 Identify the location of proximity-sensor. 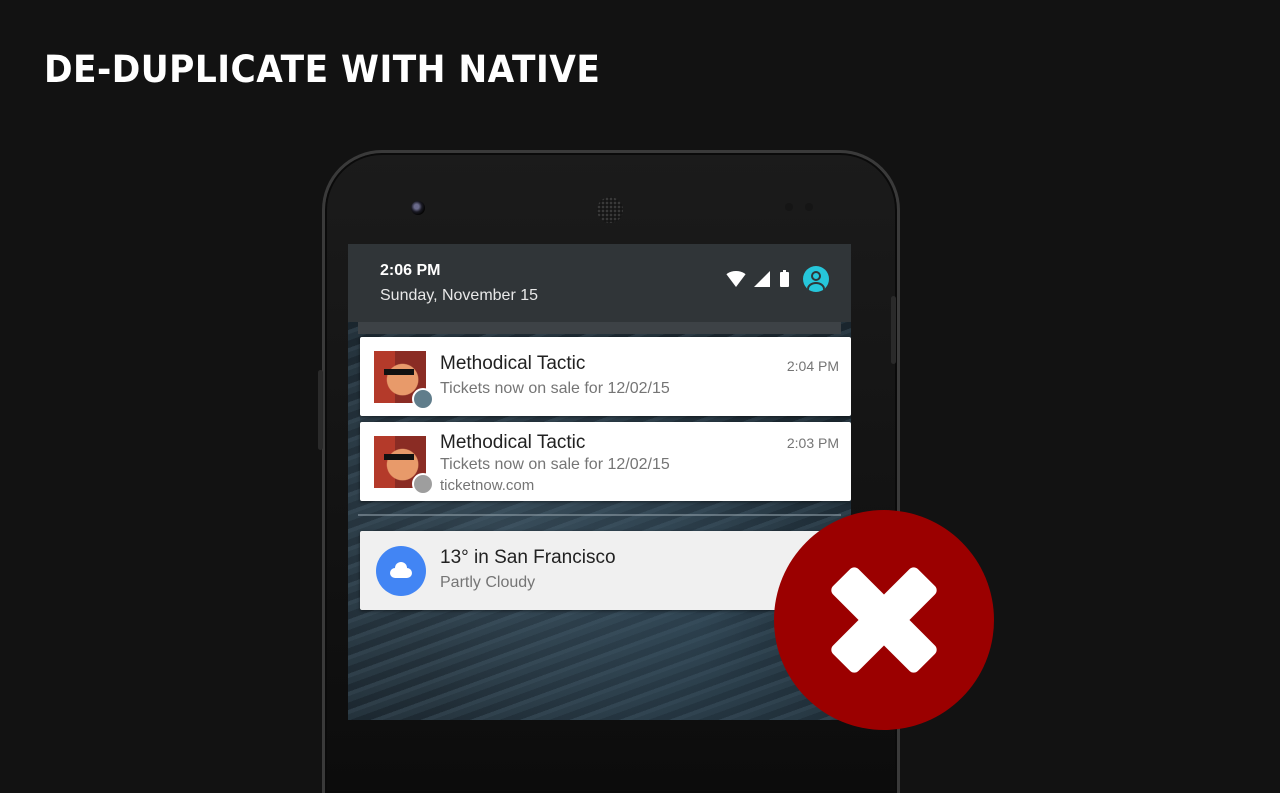
(789, 207).